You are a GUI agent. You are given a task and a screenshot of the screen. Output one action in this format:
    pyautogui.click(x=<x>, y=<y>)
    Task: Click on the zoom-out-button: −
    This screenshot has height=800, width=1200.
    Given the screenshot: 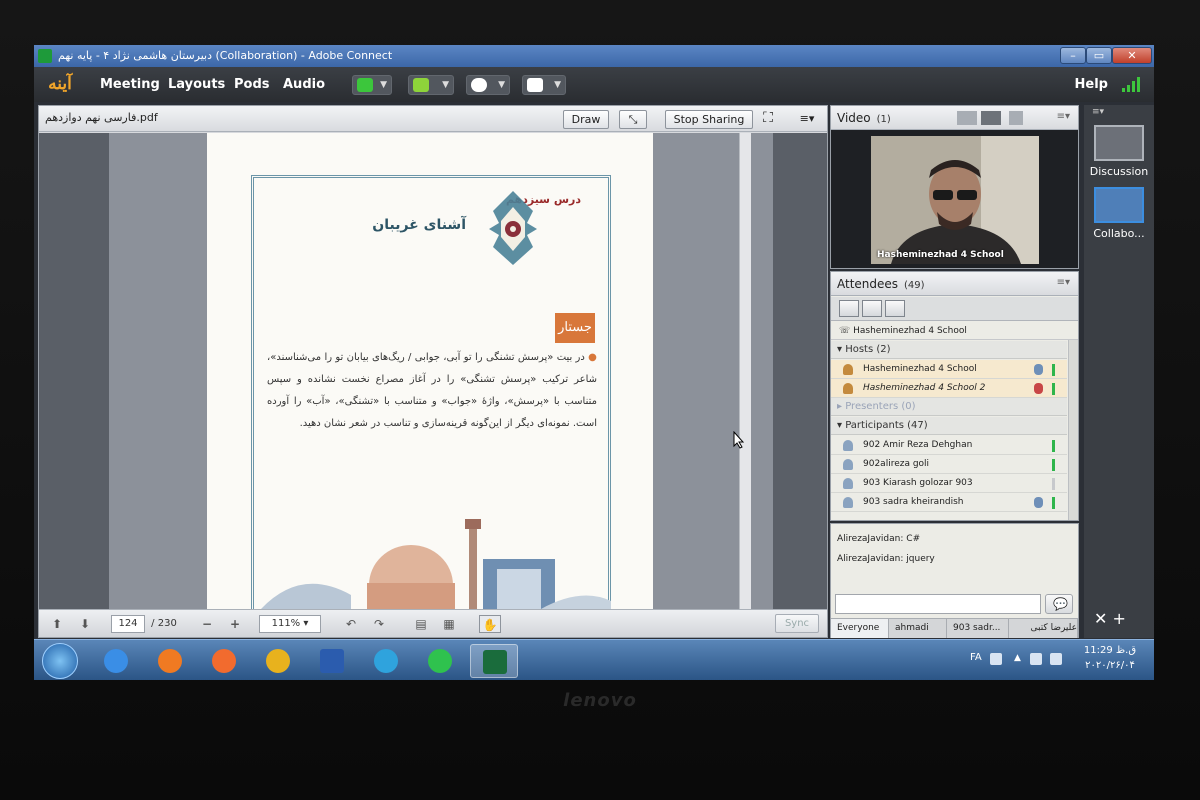 What is the action you would take?
    pyautogui.click(x=207, y=624)
    